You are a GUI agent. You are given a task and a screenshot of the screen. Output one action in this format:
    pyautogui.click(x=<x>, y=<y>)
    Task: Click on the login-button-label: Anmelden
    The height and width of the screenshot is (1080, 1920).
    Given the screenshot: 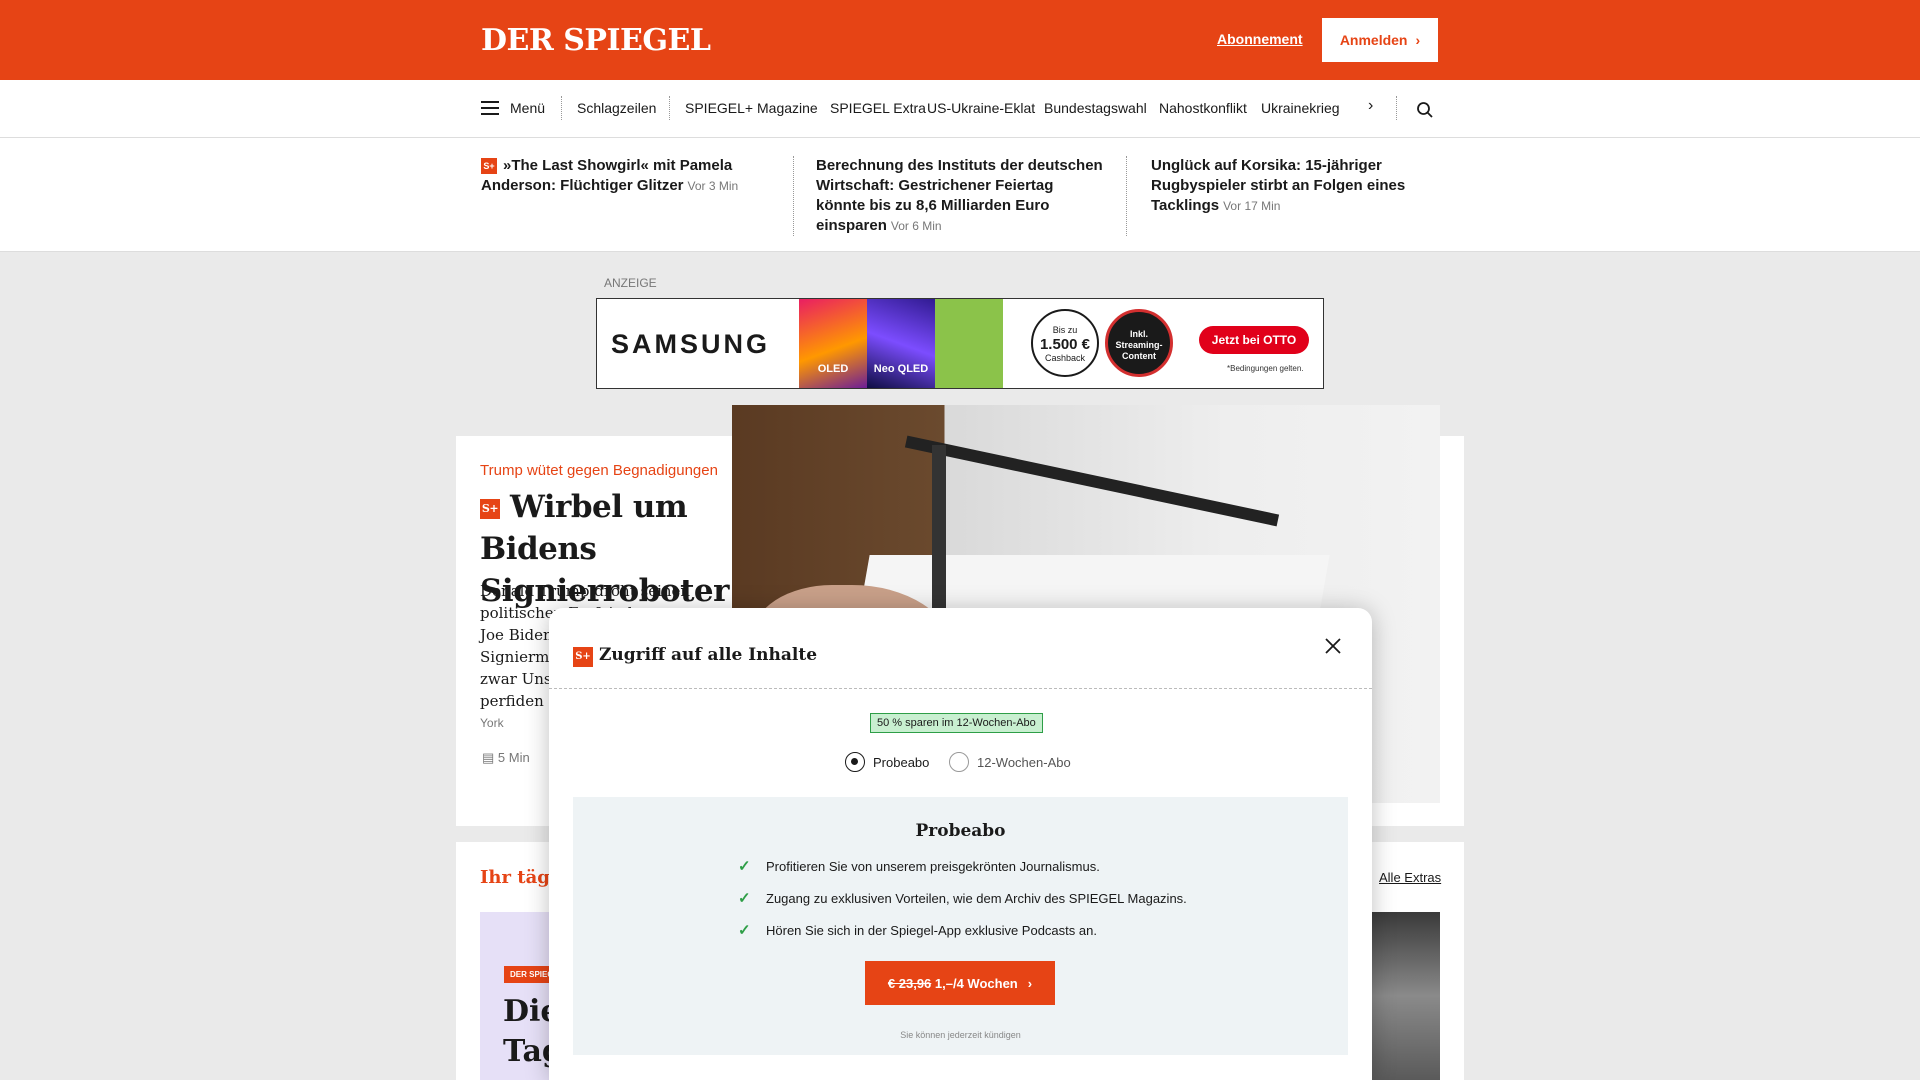 What is the action you would take?
    pyautogui.click(x=1373, y=40)
    